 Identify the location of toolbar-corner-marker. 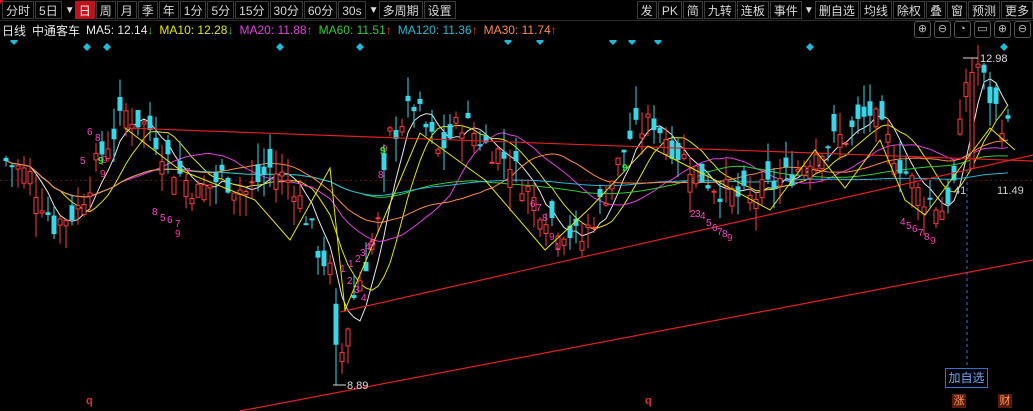
(2, 2).